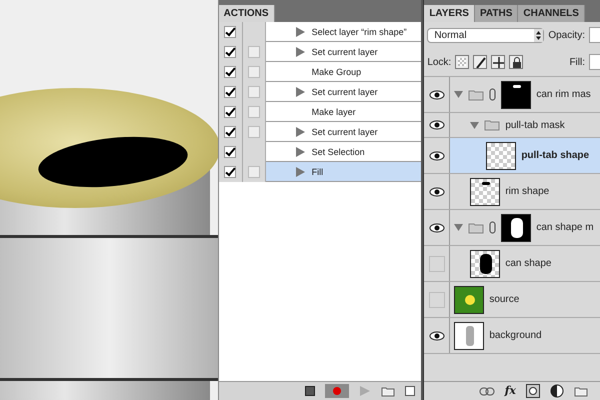  I want to click on action-step-row: Make Group, so click(344, 72).